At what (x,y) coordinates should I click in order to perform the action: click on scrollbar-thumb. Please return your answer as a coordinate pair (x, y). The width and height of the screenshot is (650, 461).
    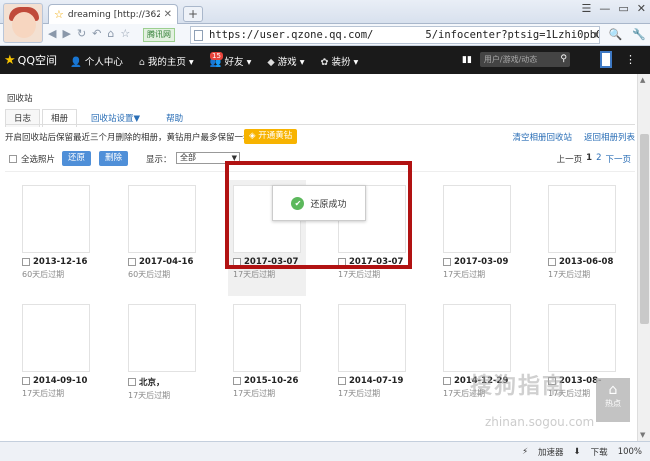
    Looking at the image, I should click on (644, 229).